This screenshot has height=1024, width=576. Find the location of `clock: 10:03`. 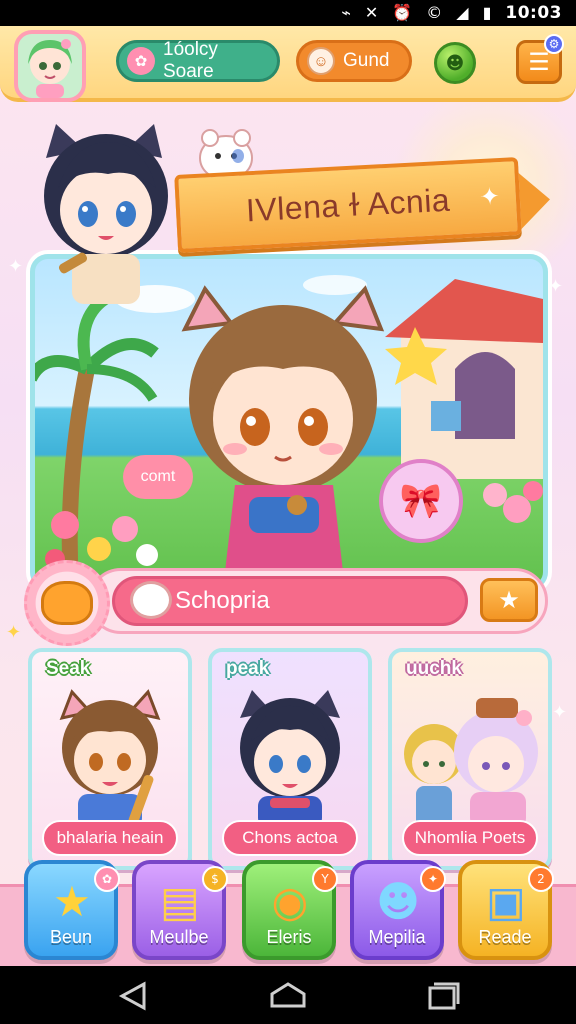

clock: 10:03 is located at coordinates (533, 13).